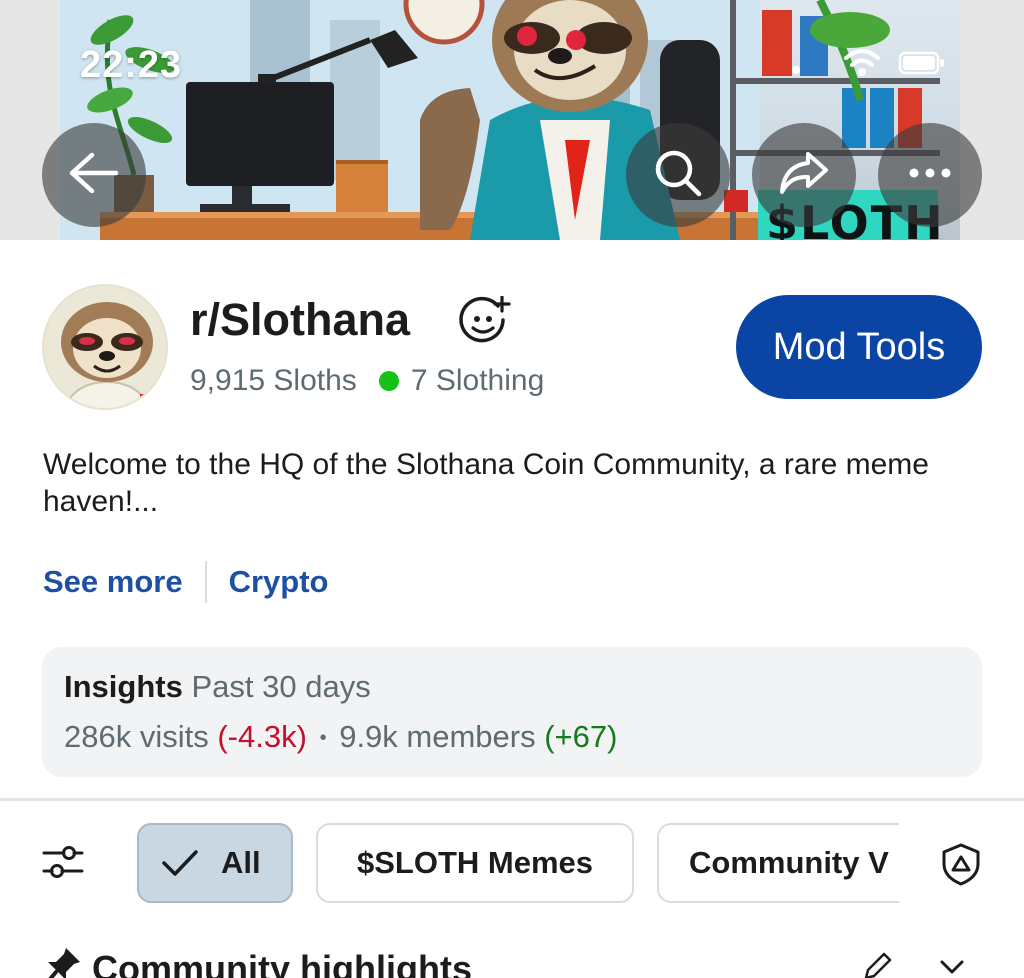 Image resolution: width=1024 pixels, height=978 pixels. Describe the element at coordinates (952, 968) in the screenshot. I see `chevron-down-icon` at that location.